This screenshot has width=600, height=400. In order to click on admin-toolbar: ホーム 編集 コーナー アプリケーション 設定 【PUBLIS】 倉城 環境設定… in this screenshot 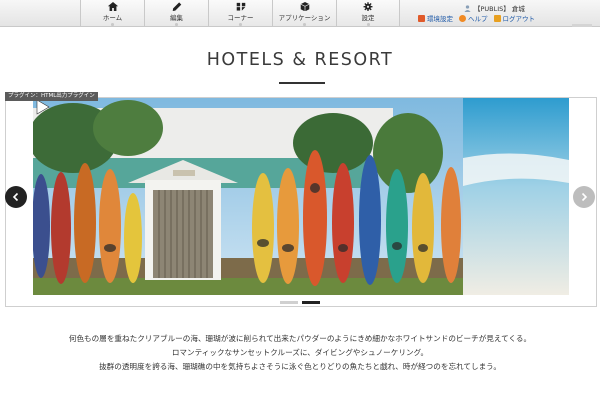, I will do `click(300, 14)`.